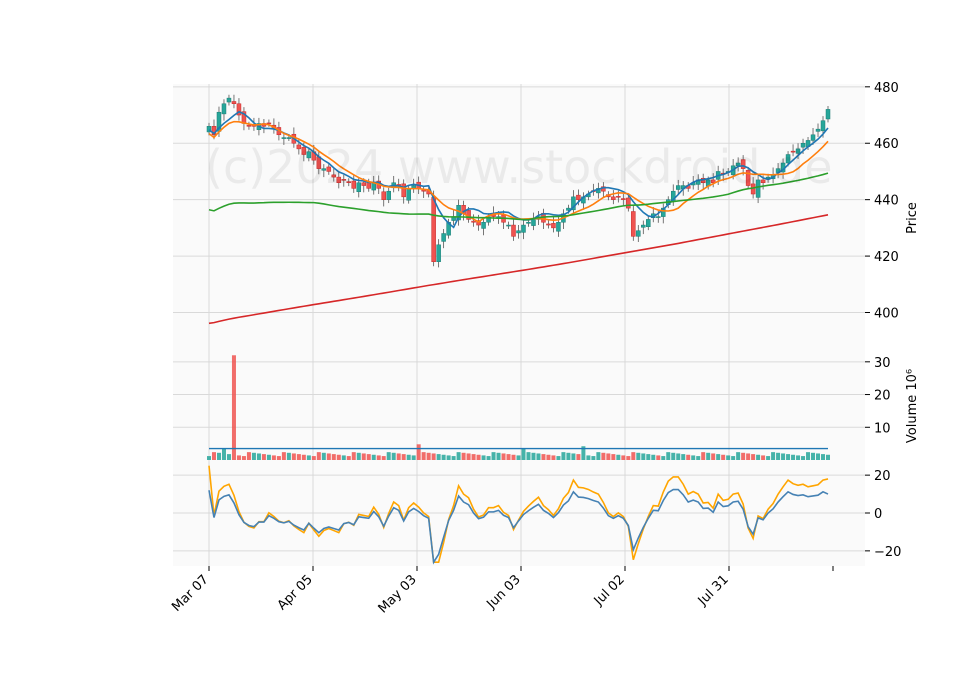 The image size is (960, 694). I want to click on volume-panel: 10 20 30 Volume 10⁶, so click(546, 406).